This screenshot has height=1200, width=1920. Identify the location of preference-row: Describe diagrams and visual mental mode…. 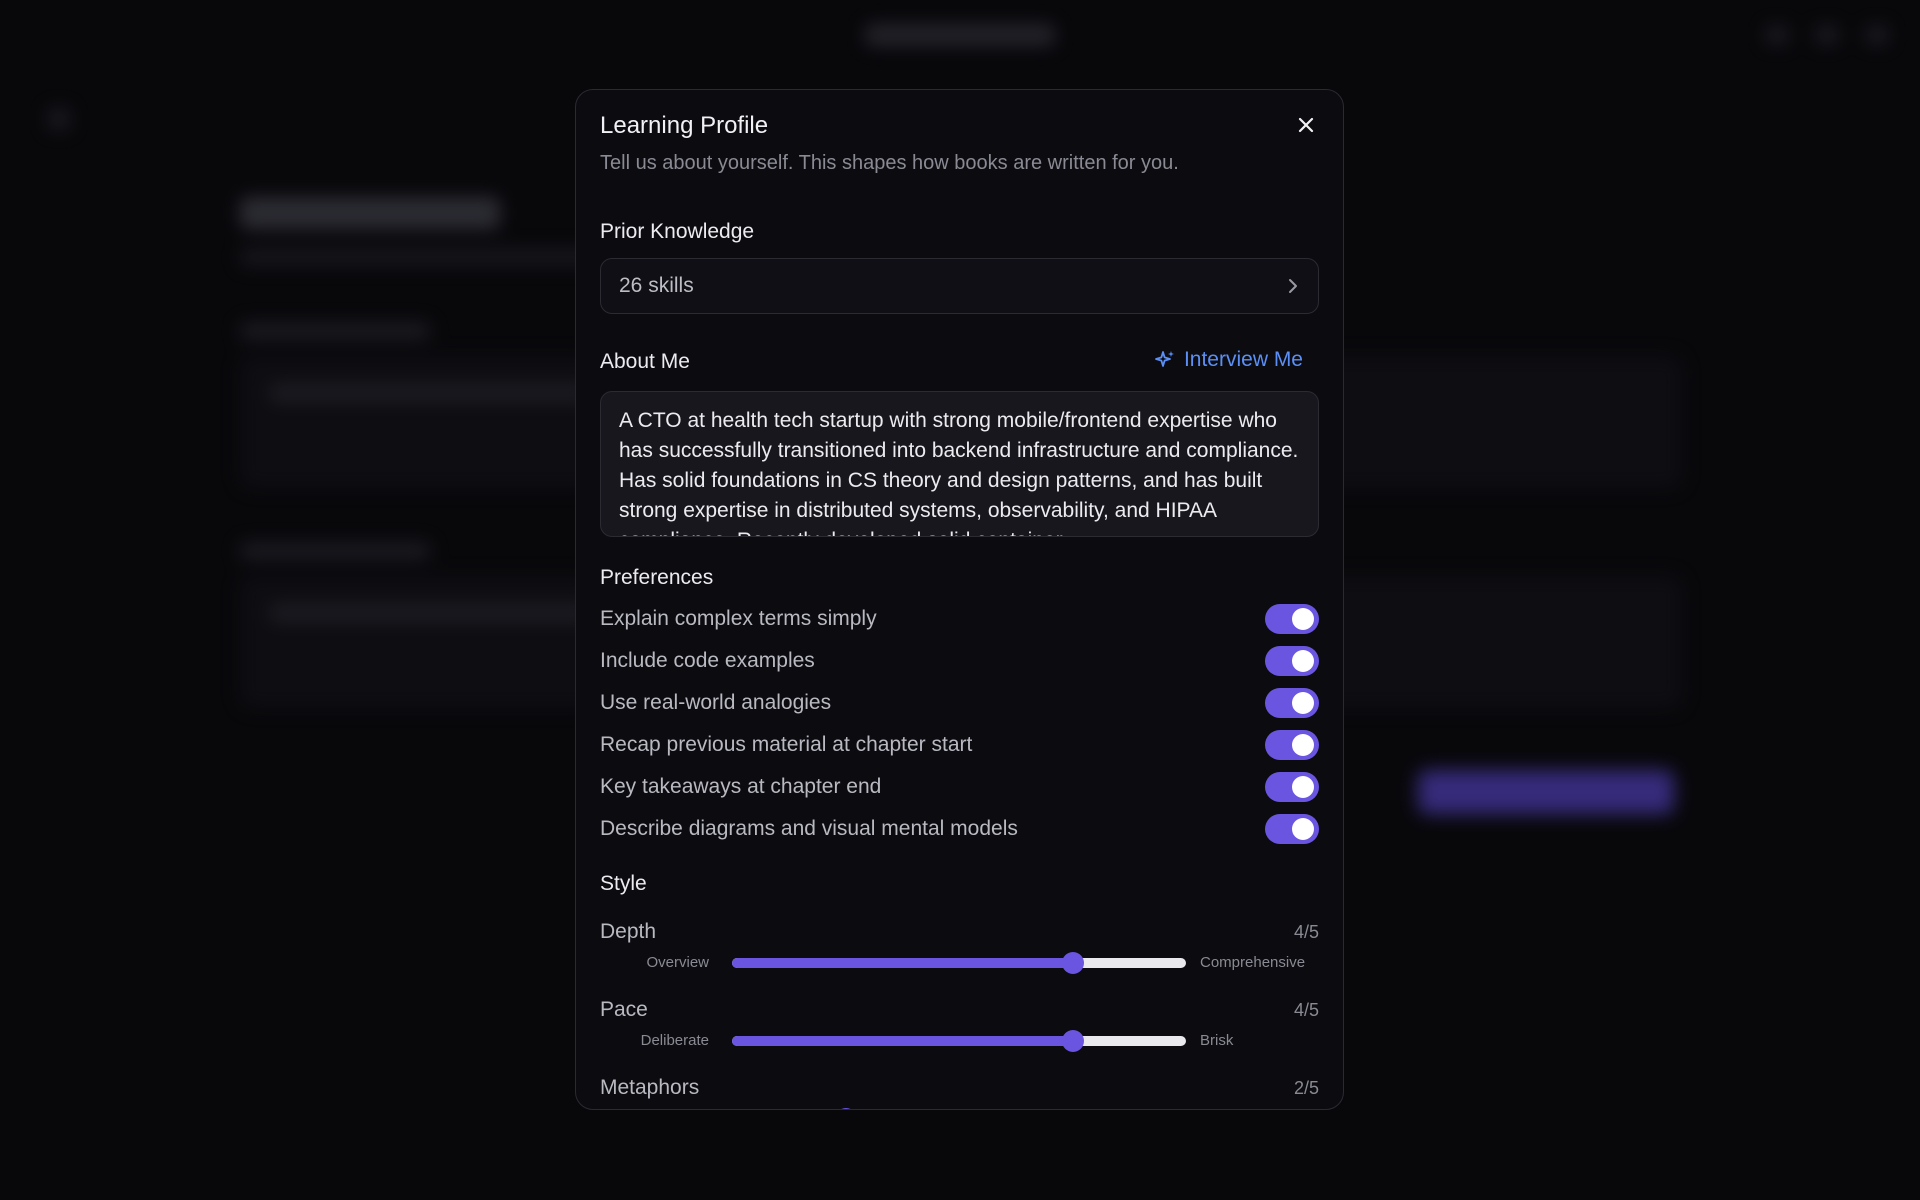
(959, 829).